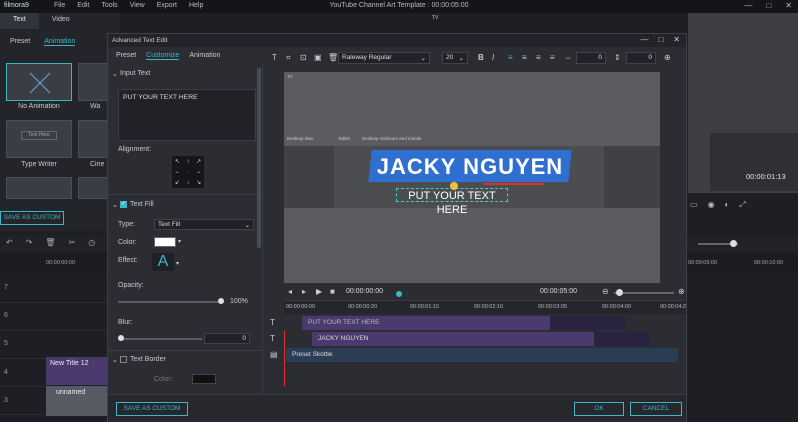  What do you see at coordinates (187, 162) in the screenshot?
I see `align-top-icon: ↑` at bounding box center [187, 162].